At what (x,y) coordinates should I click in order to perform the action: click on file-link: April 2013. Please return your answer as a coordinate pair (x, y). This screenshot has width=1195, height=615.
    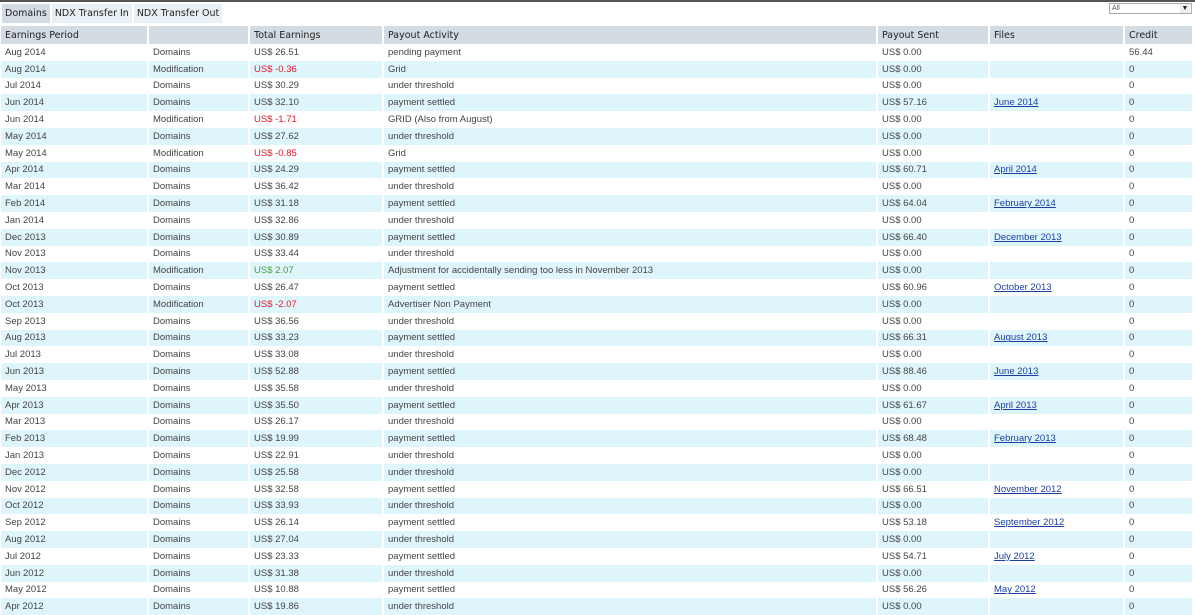
    Looking at the image, I should click on (1015, 405).